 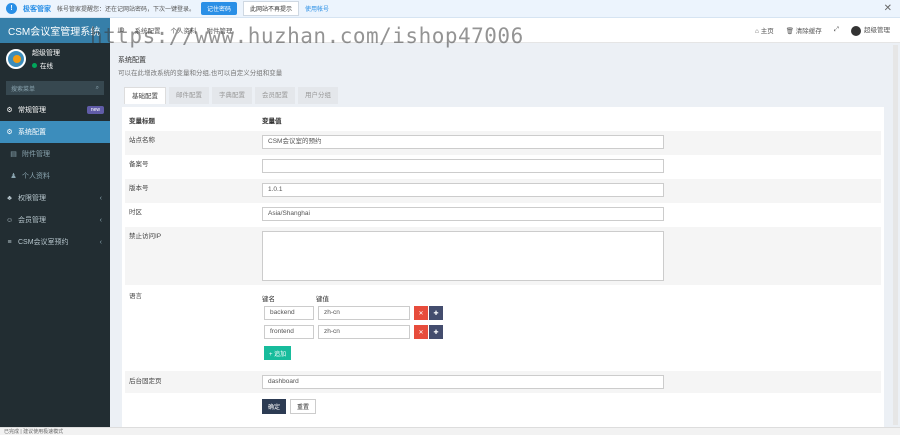 I want to click on lang-key-input: frontend, so click(x=289, y=332).